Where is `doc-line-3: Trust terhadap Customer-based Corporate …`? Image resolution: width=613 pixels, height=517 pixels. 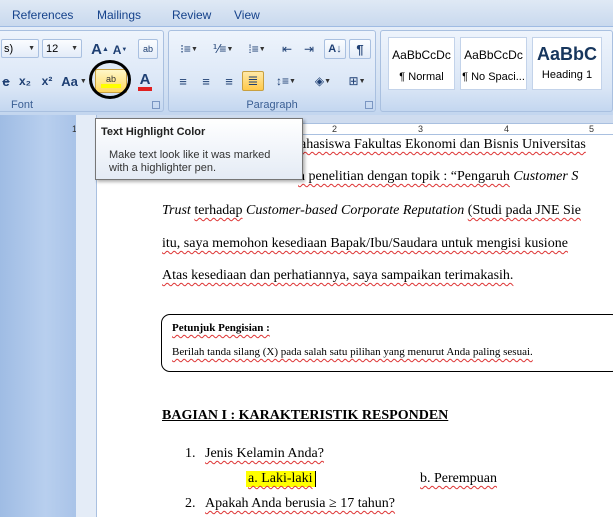
doc-line-3: Trust terhadap Customer-based Corporate … is located at coordinates (371, 211).